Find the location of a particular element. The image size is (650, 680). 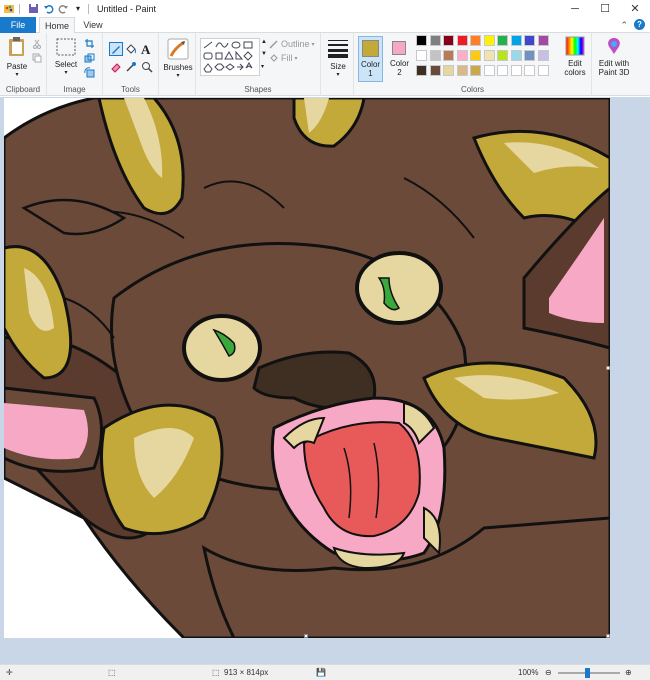

help-icon: ? is located at coordinates (639, 24).